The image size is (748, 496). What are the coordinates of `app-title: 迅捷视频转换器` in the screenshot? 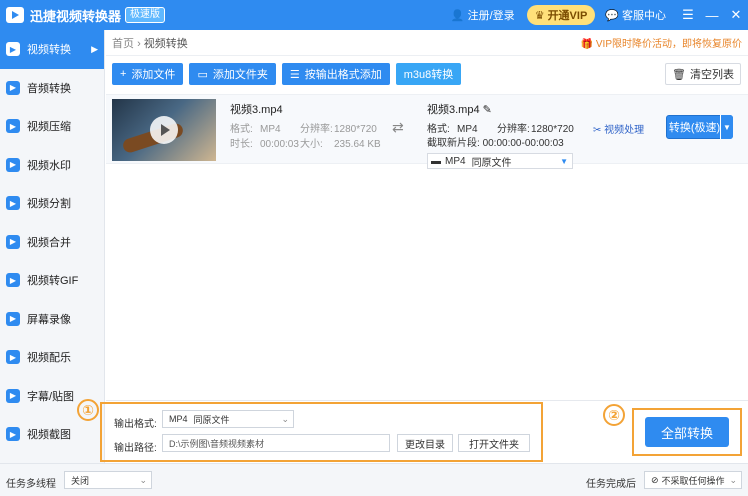 It's located at (76, 16).